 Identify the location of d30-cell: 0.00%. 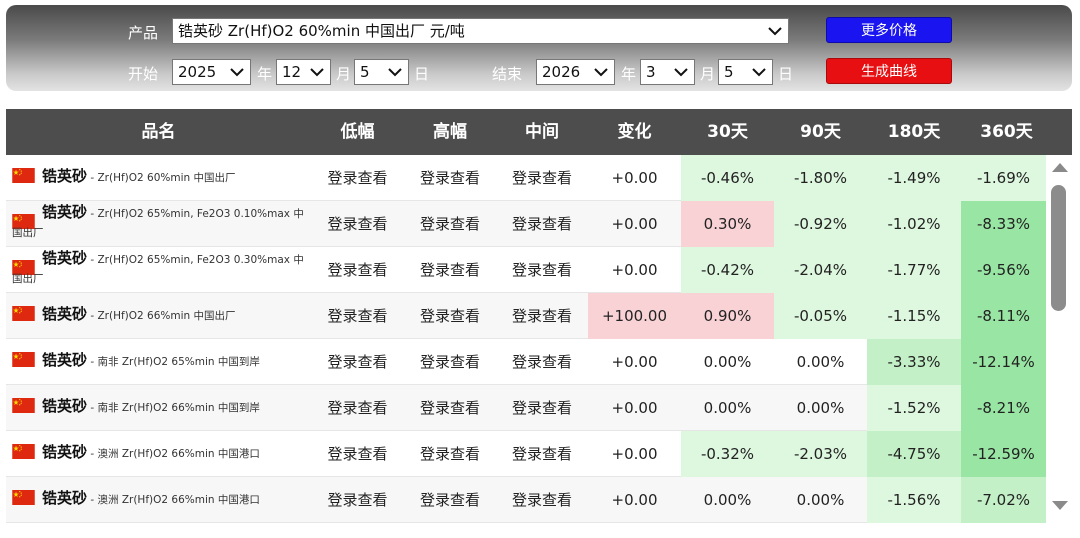
(727, 408).